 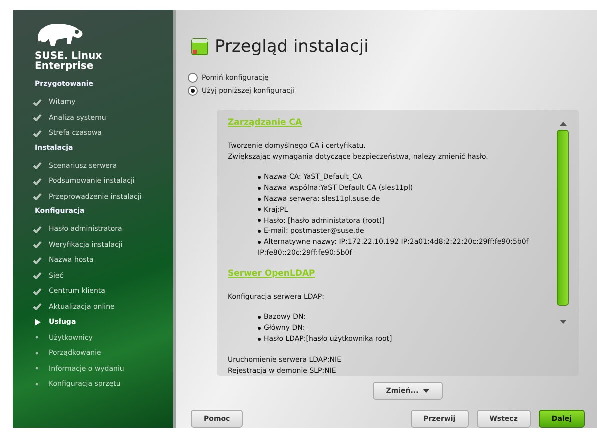 I want to click on scrollbar-thumb, so click(x=563, y=218).